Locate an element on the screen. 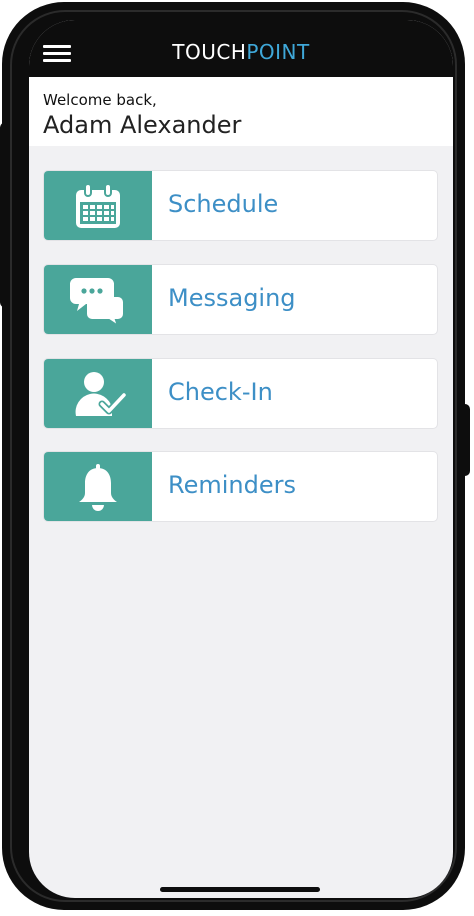 The image size is (474, 916). menu-item-label: Schedule is located at coordinates (223, 204).